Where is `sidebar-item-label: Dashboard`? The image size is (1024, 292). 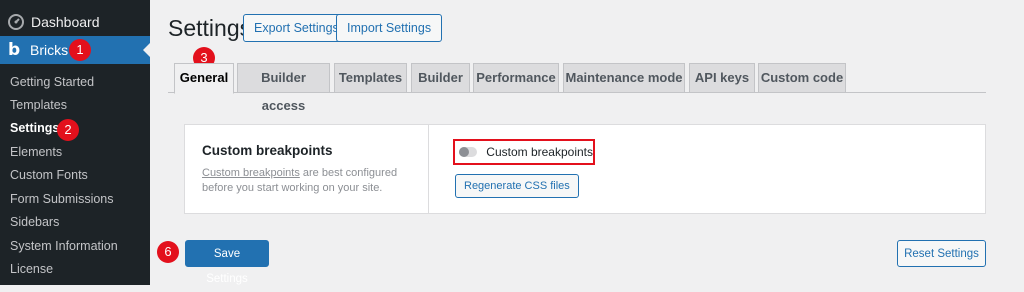 sidebar-item-label: Dashboard is located at coordinates (65, 22).